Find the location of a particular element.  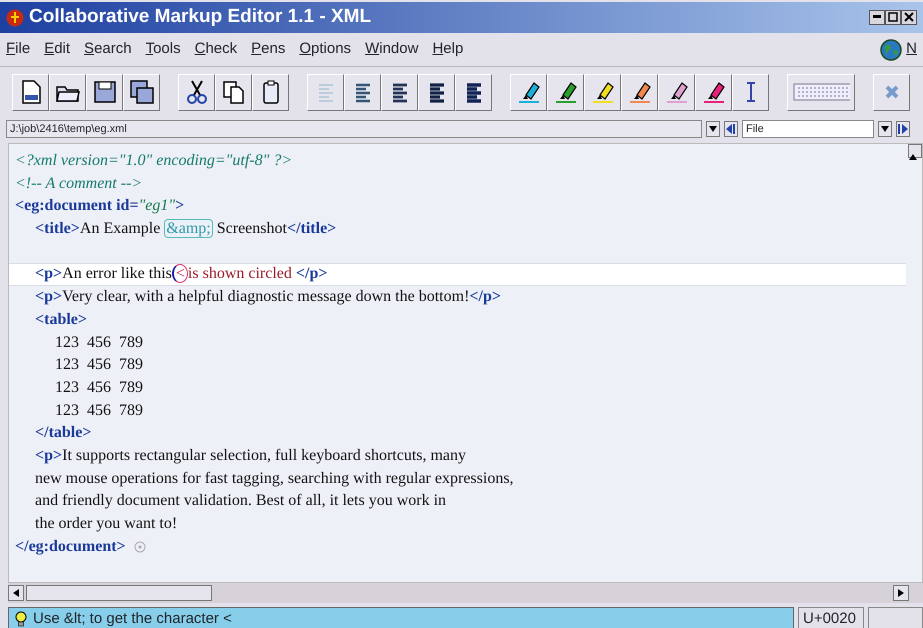

code-line: <?xml version="1.0" encoding="utf-8" ?> is located at coordinates (154, 161).